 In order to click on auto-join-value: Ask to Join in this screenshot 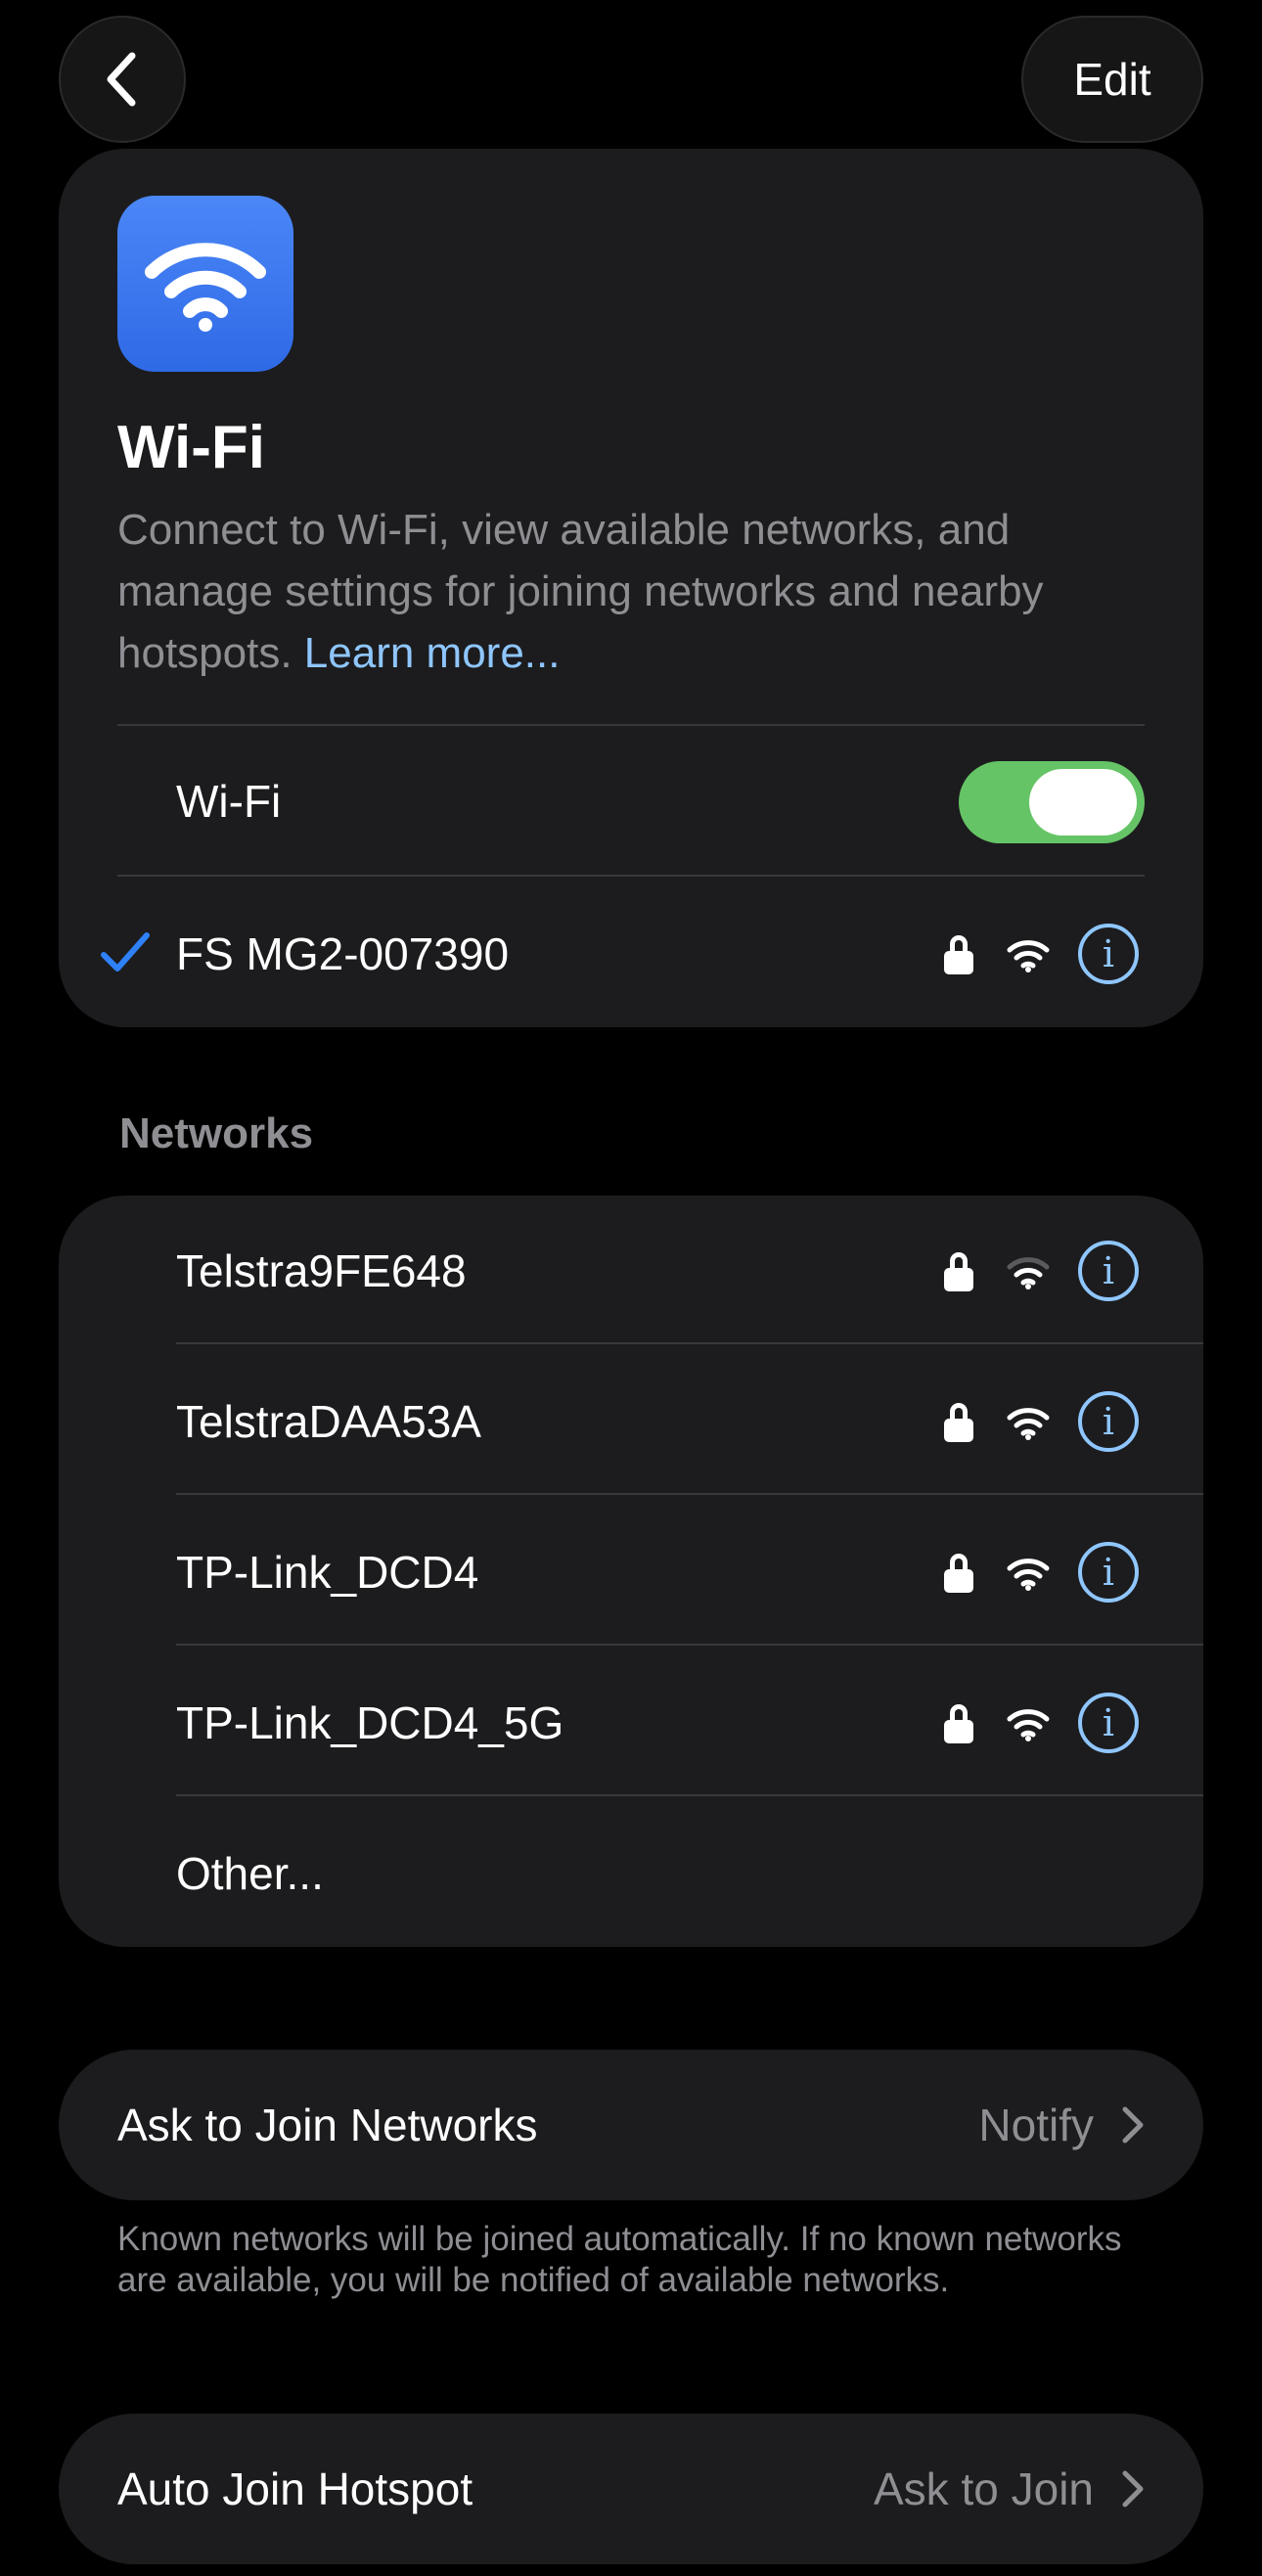, I will do `click(984, 2488)`.